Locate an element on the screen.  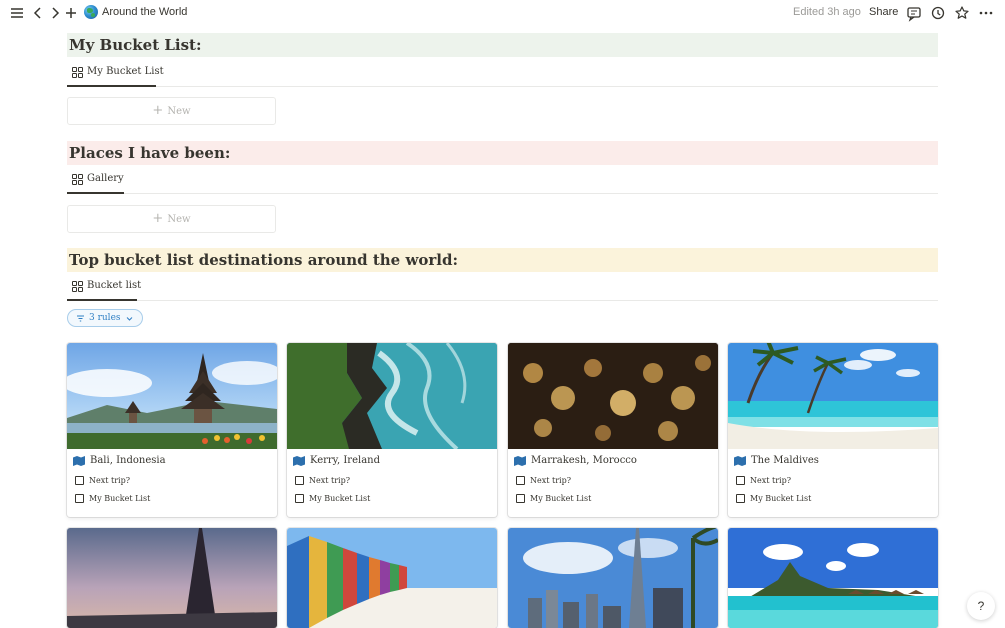
help-button: ? is located at coordinates (981, 606).